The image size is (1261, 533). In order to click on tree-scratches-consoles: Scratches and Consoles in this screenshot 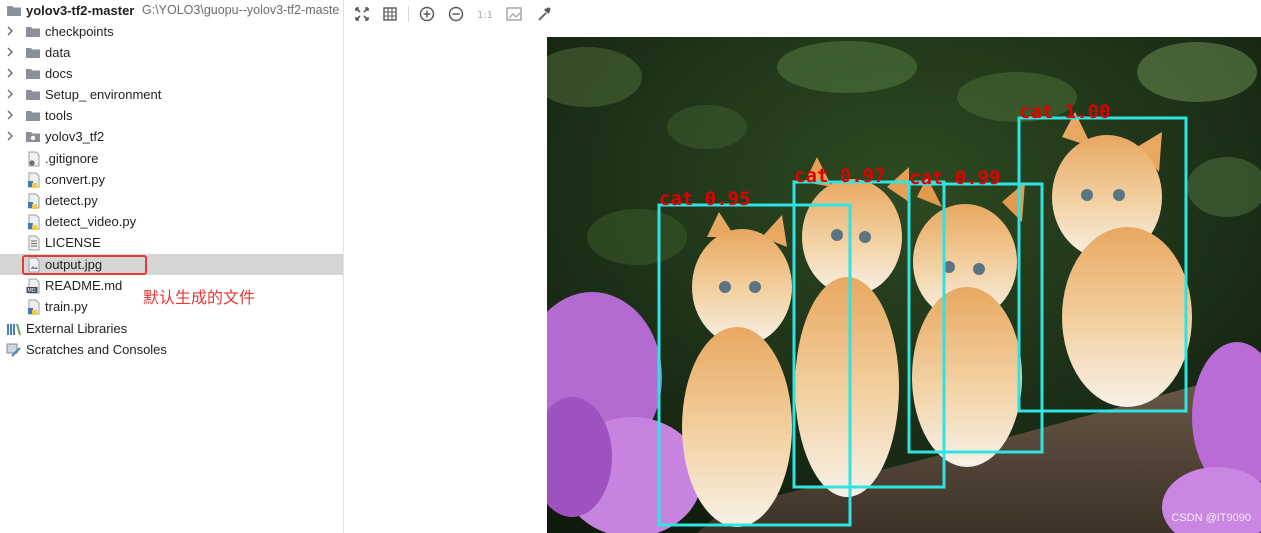, I will do `click(171, 349)`.